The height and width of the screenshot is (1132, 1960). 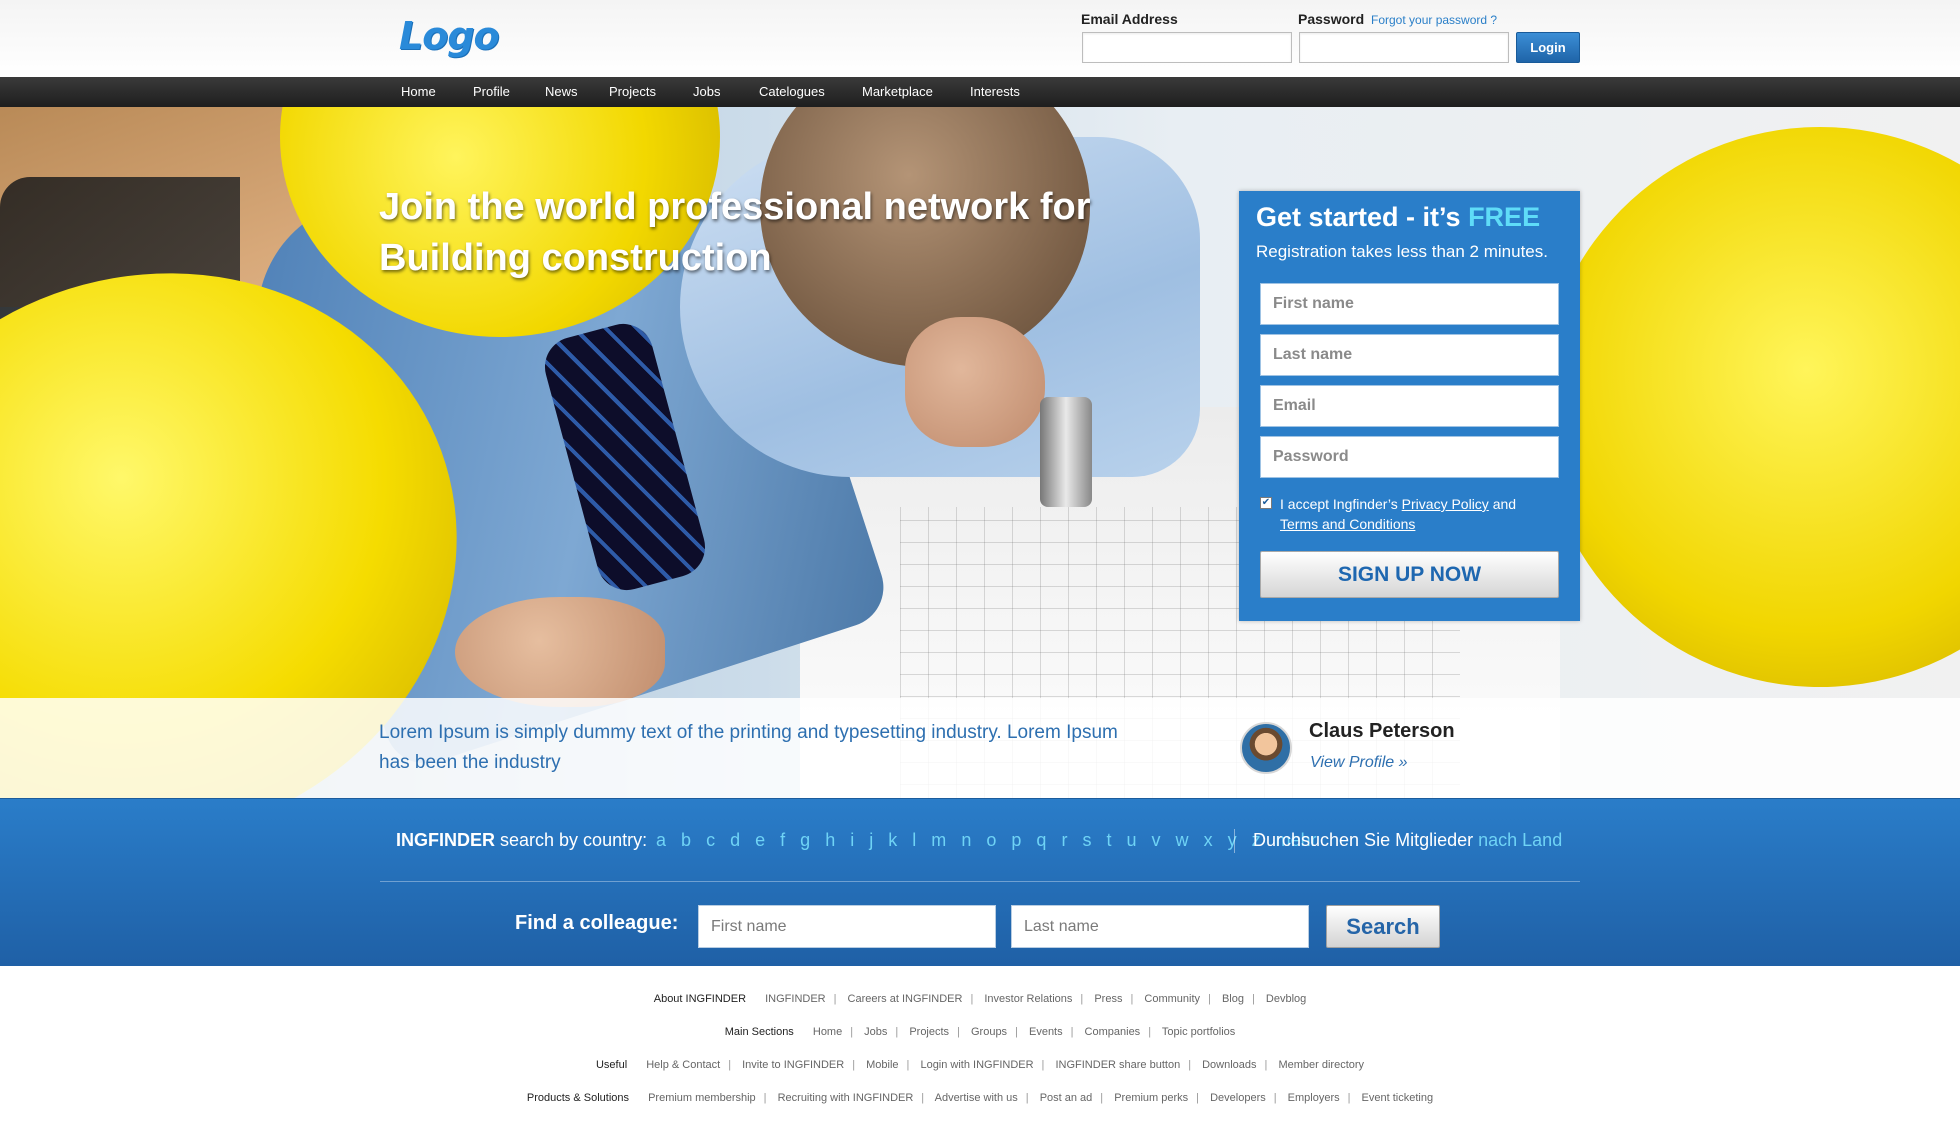 What do you see at coordinates (966, 840) in the screenshot?
I see `letter-link: n` at bounding box center [966, 840].